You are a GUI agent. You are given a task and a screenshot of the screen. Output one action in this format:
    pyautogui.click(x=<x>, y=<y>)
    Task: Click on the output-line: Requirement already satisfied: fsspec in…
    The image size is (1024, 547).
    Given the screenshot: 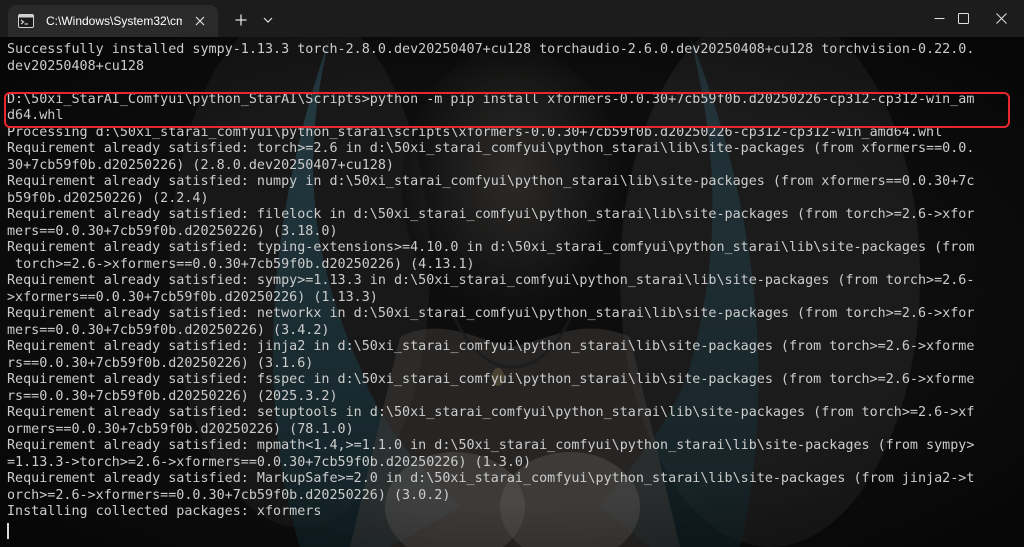 What is the action you would take?
    pyautogui.click(x=491, y=379)
    